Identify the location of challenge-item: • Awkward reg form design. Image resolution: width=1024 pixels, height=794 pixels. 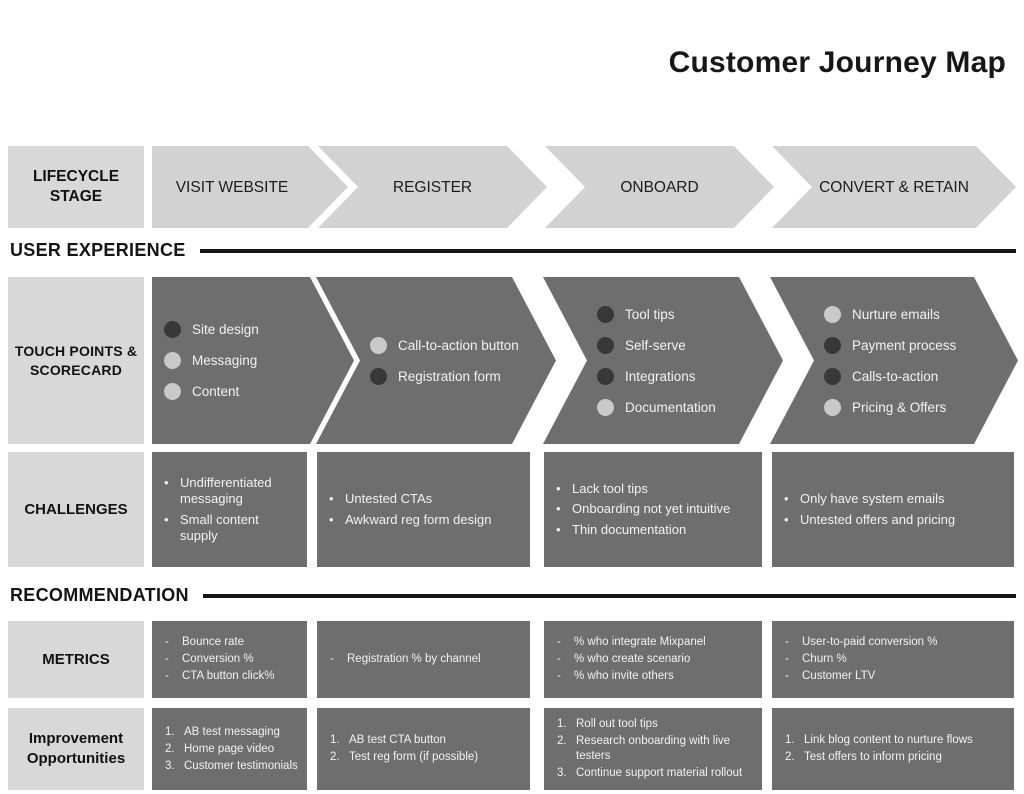
(422, 520).